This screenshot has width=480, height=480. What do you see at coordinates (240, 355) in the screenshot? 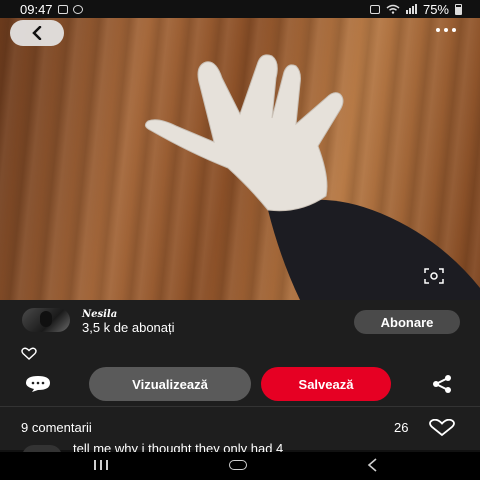
I see `reaction-row` at bounding box center [240, 355].